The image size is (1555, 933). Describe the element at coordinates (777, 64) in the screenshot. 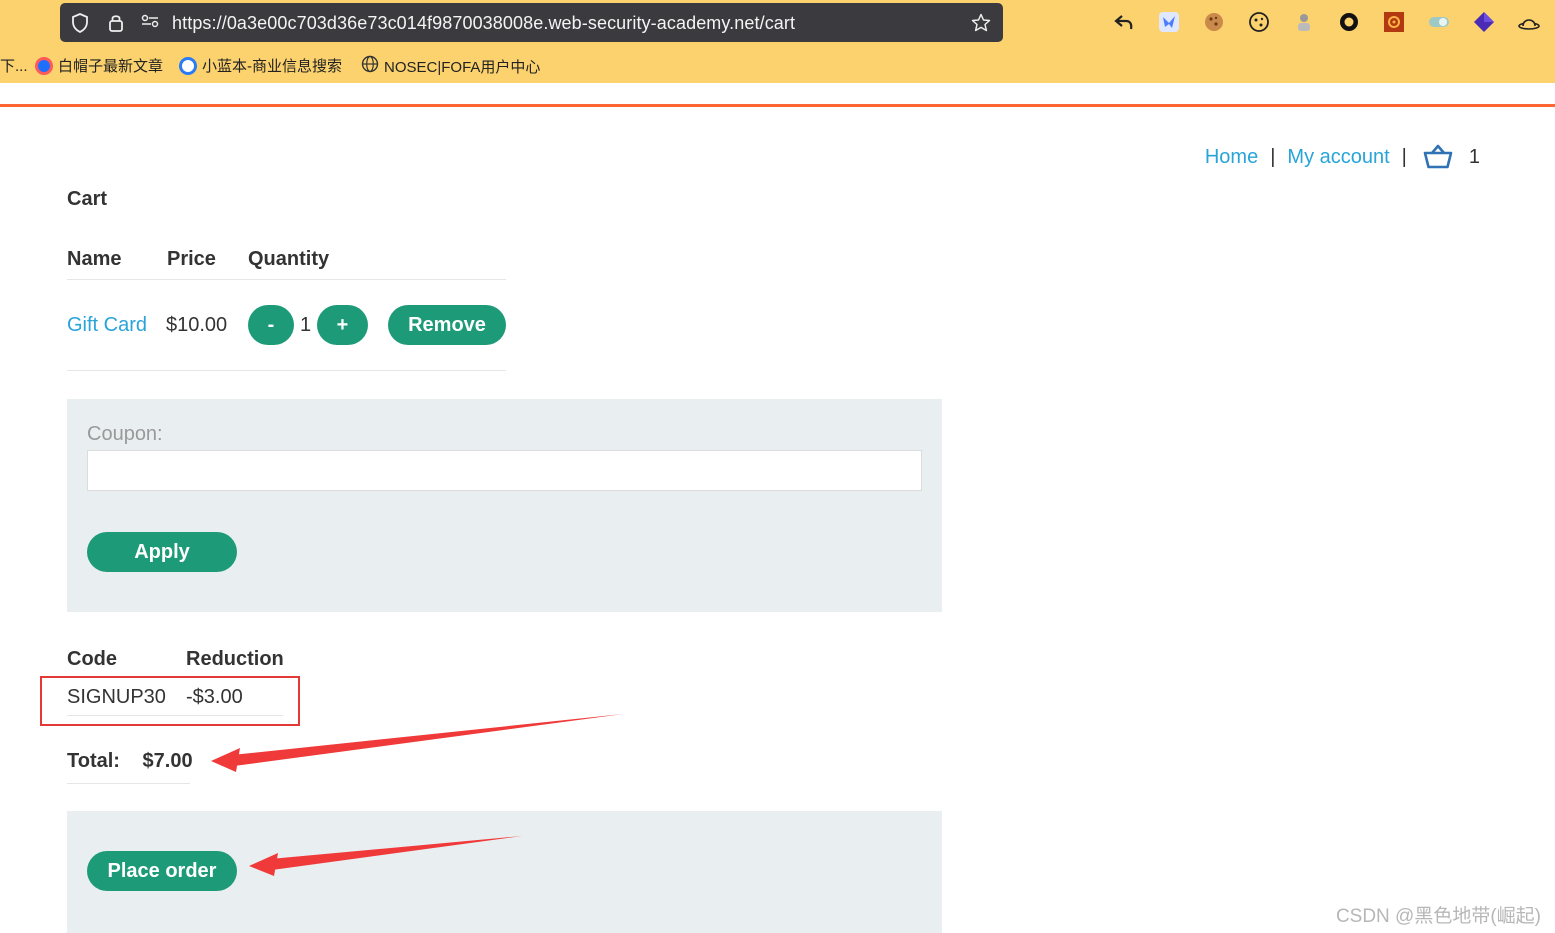

I see `bookmarks-bar: 下... 白帽子最新文章 小蓝本-商业信息搜索 NOSEC|FOFA用户中心` at that location.